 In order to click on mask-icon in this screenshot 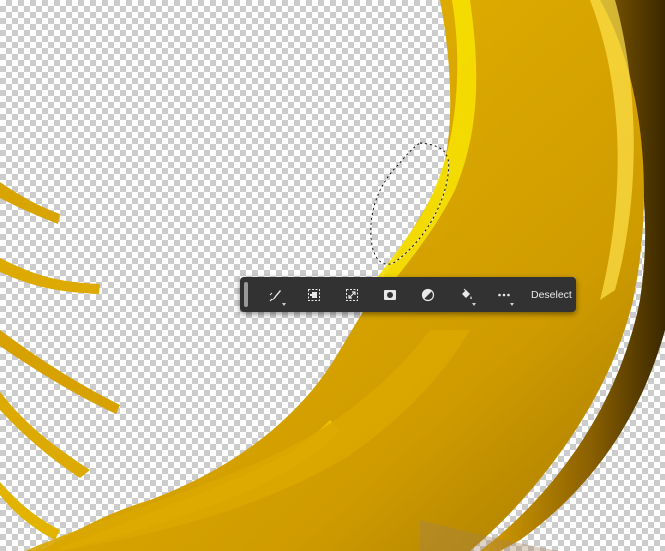, I will do `click(390, 295)`.